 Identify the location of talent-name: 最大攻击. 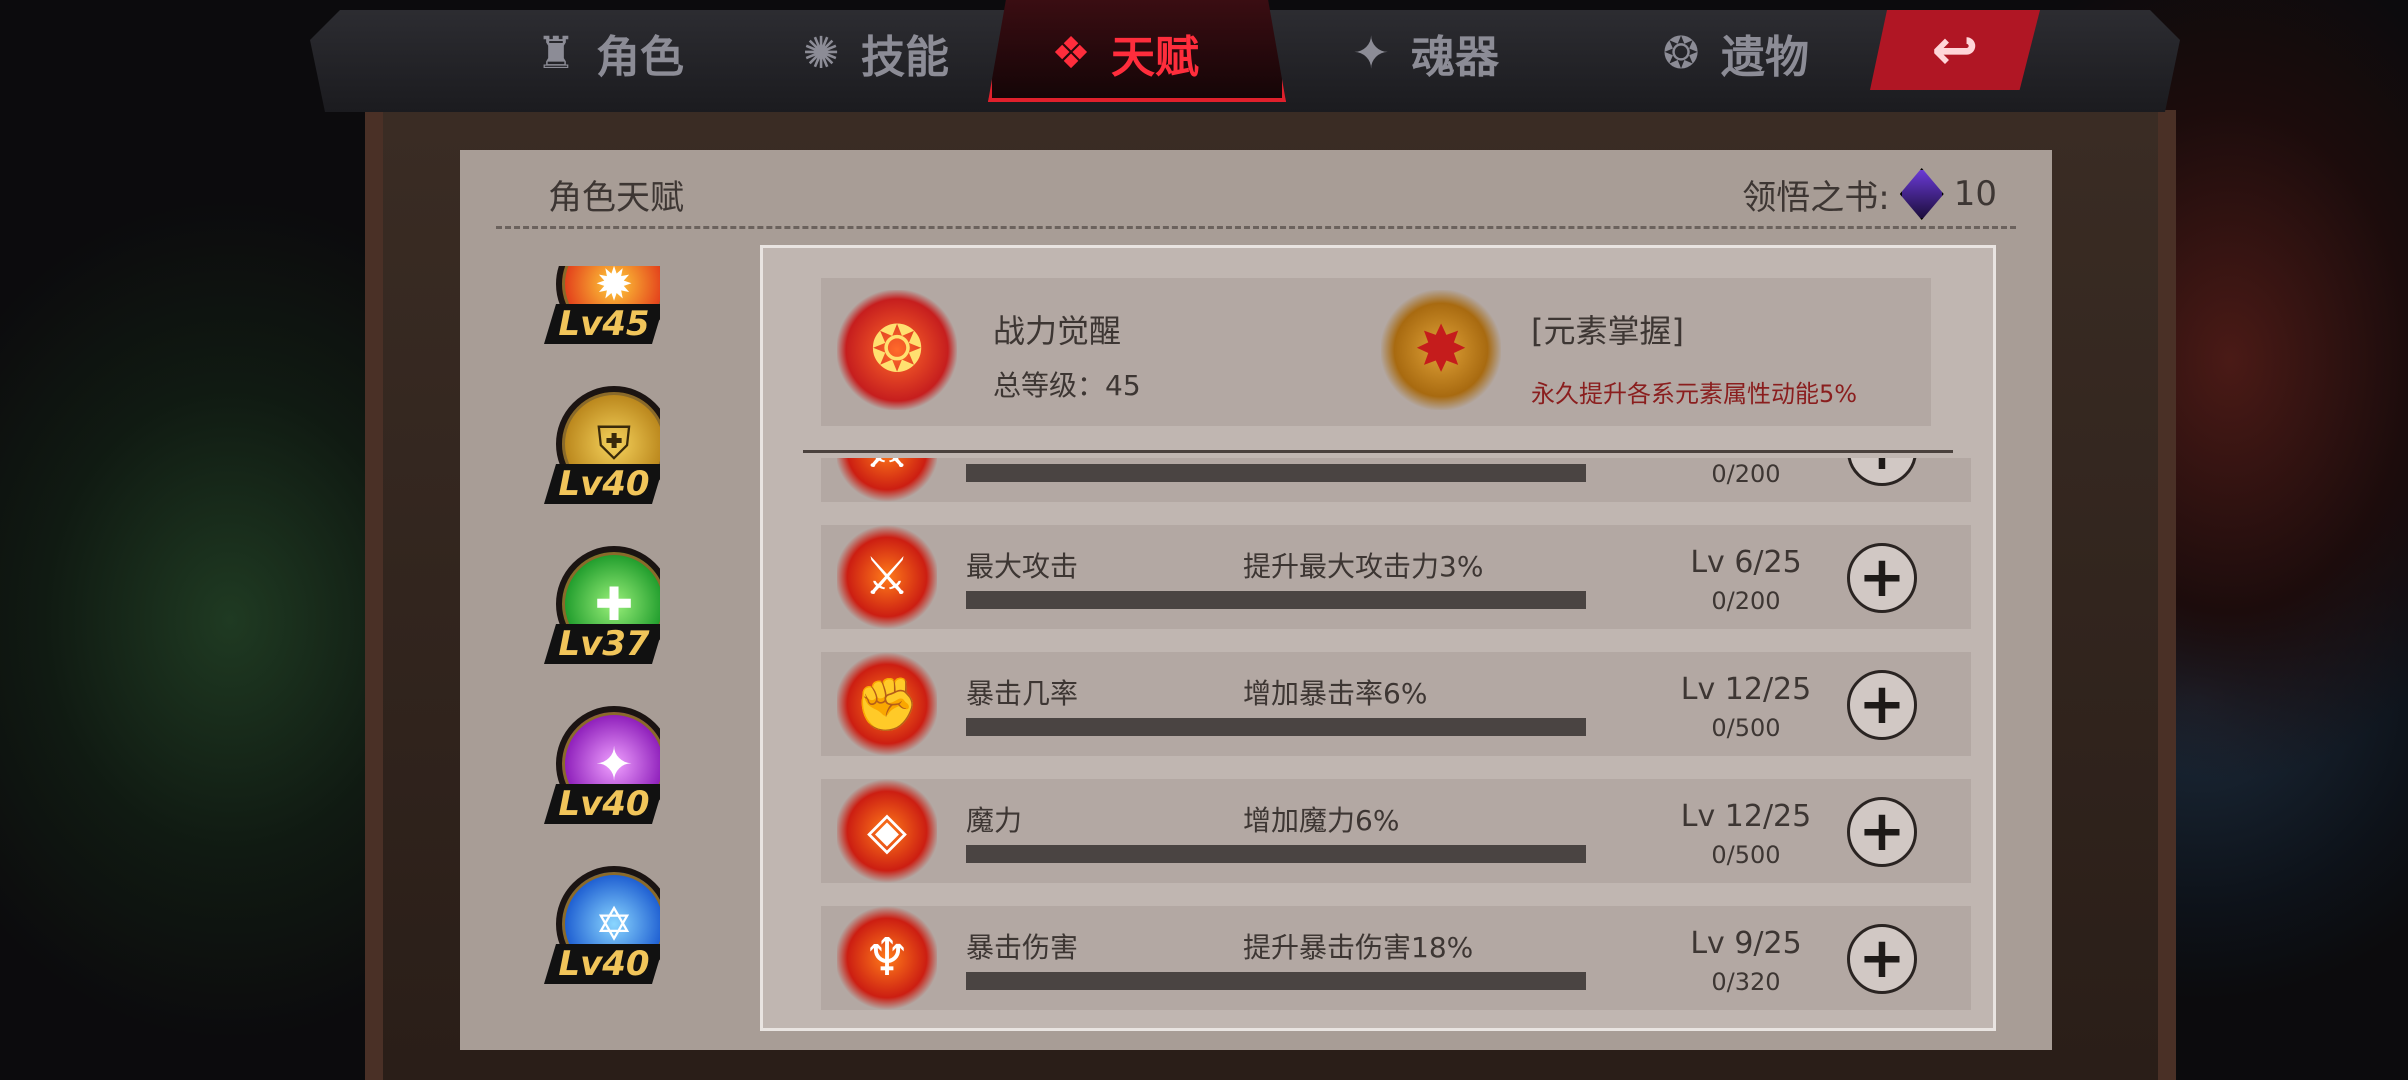
(1022, 566).